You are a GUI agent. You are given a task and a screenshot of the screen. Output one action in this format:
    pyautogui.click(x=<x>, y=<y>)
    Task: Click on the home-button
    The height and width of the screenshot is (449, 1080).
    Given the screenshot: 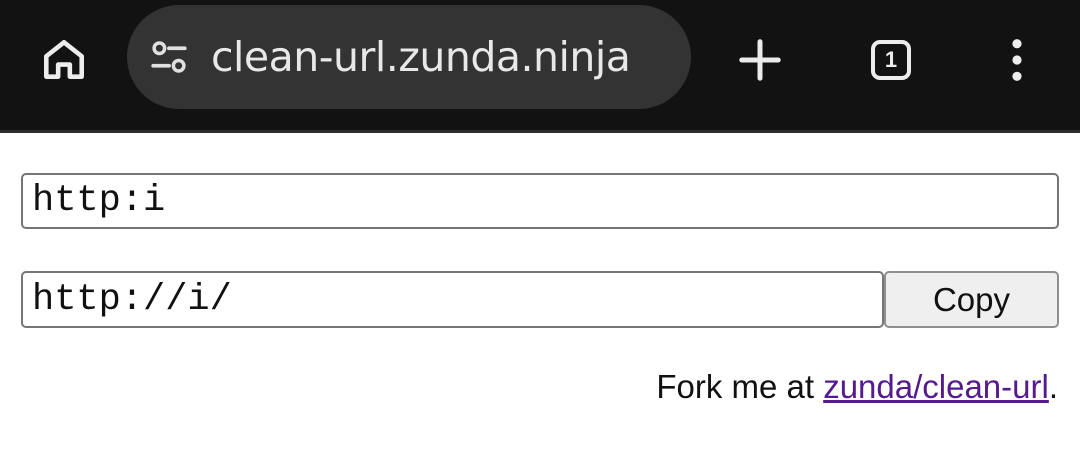 What is the action you would take?
    pyautogui.click(x=64, y=60)
    